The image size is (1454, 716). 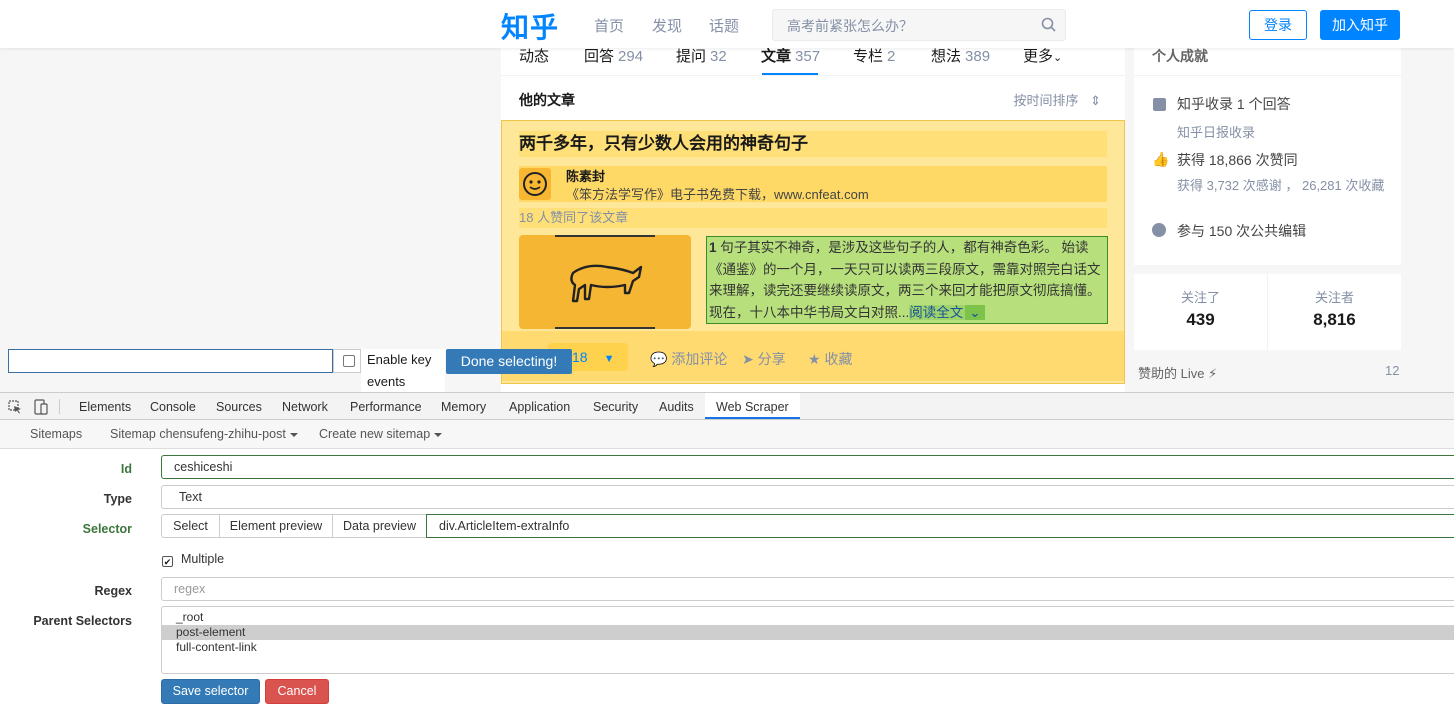 What do you see at coordinates (15, 407) in the screenshot?
I see `inspect-element-icon` at bounding box center [15, 407].